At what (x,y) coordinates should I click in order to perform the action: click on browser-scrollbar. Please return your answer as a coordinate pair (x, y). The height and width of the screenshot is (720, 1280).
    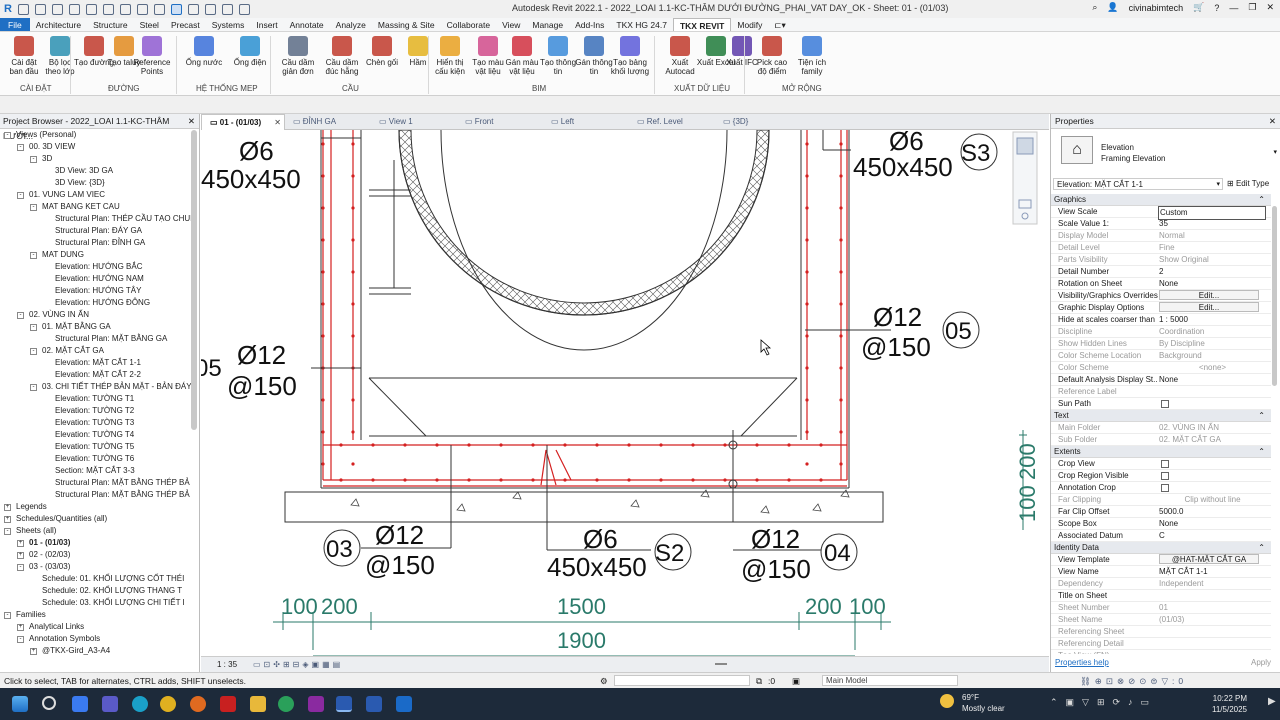
    Looking at the image, I should click on (194, 280).